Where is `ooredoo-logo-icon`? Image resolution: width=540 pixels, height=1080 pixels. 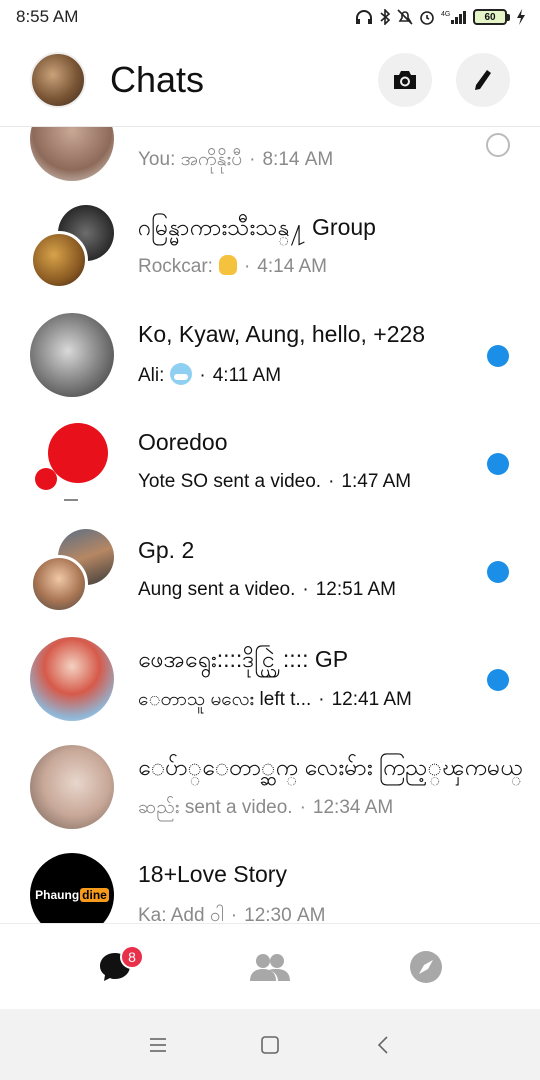
ooredoo-logo-icon is located at coordinates (71, 462).